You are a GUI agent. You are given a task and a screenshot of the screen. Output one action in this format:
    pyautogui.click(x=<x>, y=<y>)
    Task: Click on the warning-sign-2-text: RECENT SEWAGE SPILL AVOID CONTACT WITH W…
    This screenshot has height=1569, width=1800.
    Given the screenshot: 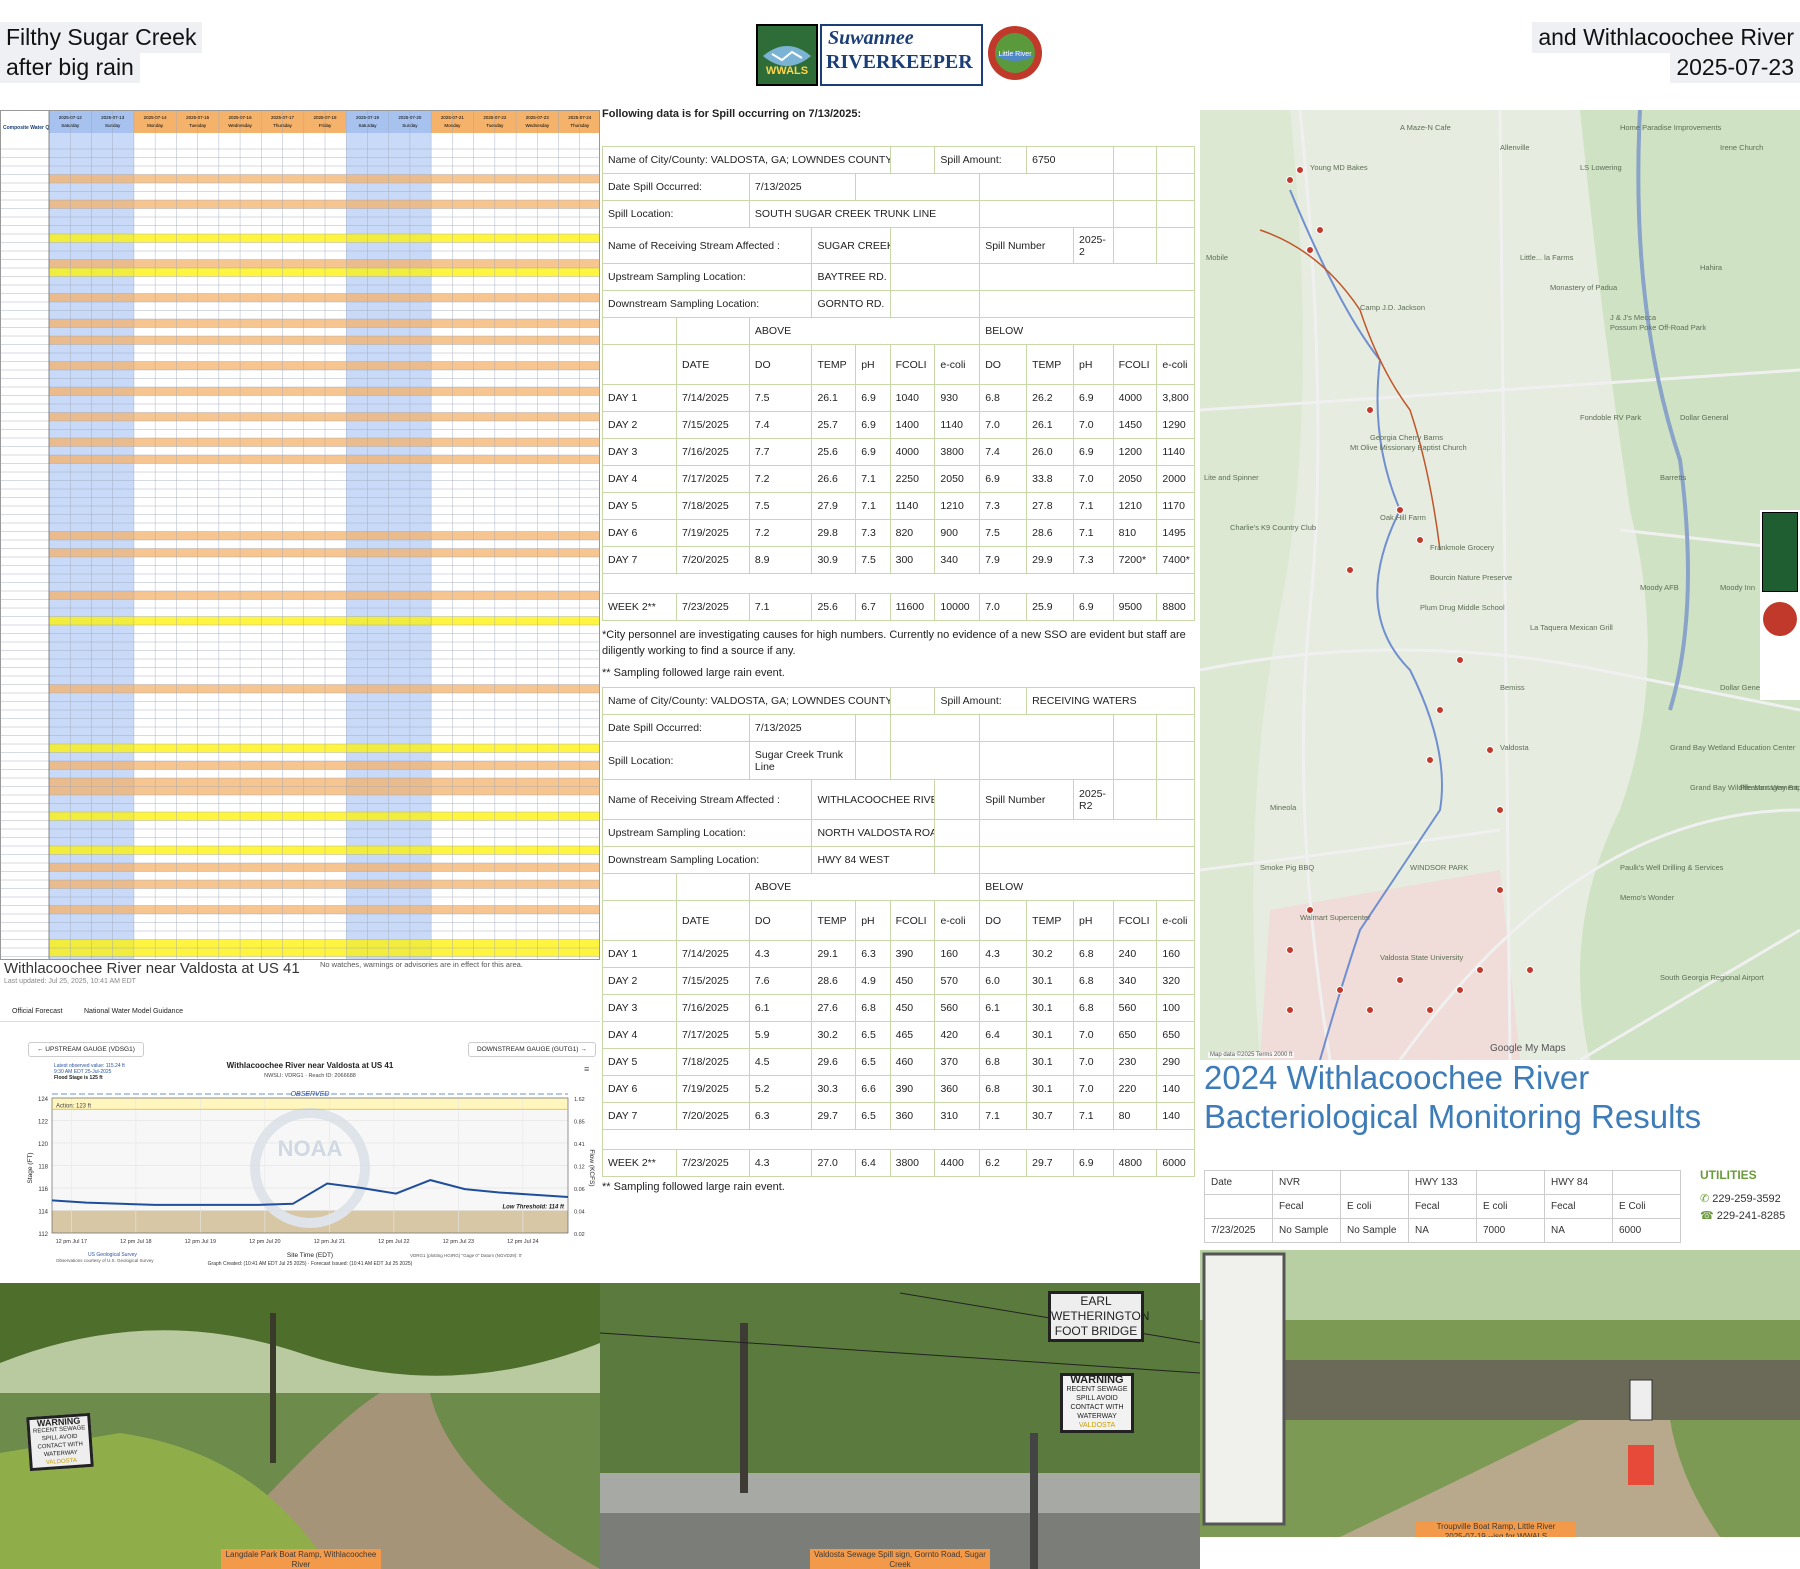 What is the action you would take?
    pyautogui.click(x=1097, y=1403)
    